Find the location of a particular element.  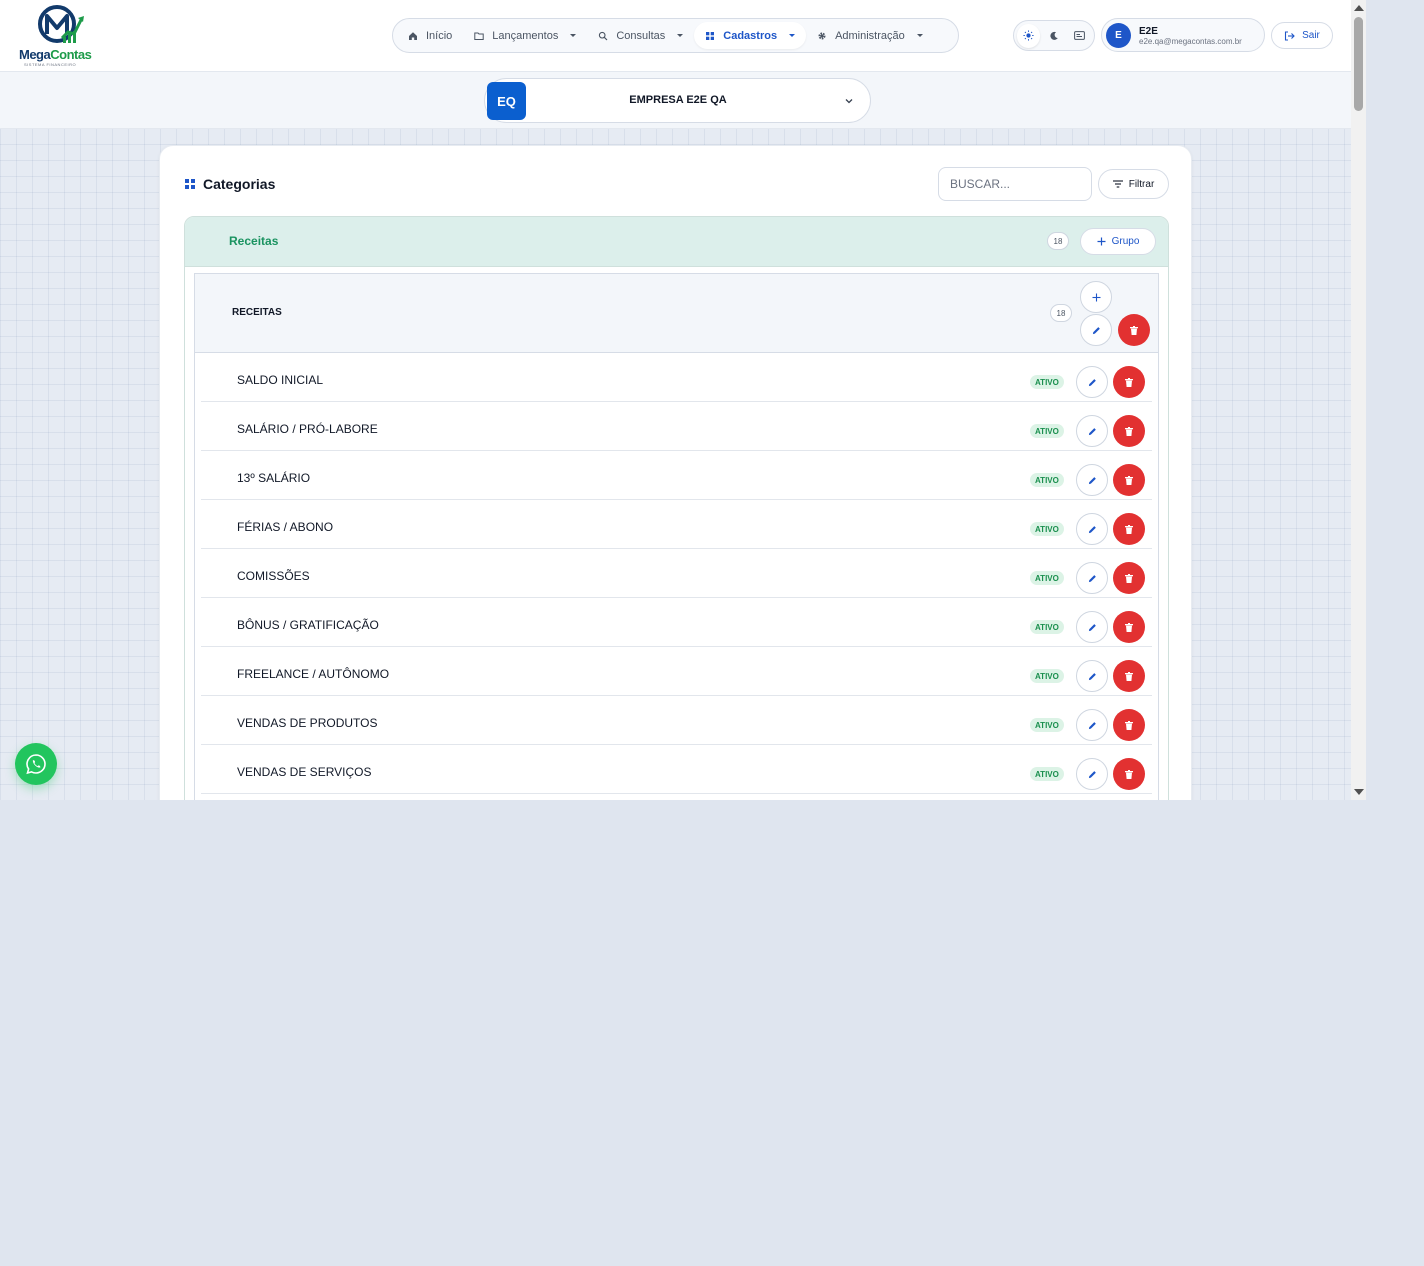

avatar: E is located at coordinates (1118, 35).